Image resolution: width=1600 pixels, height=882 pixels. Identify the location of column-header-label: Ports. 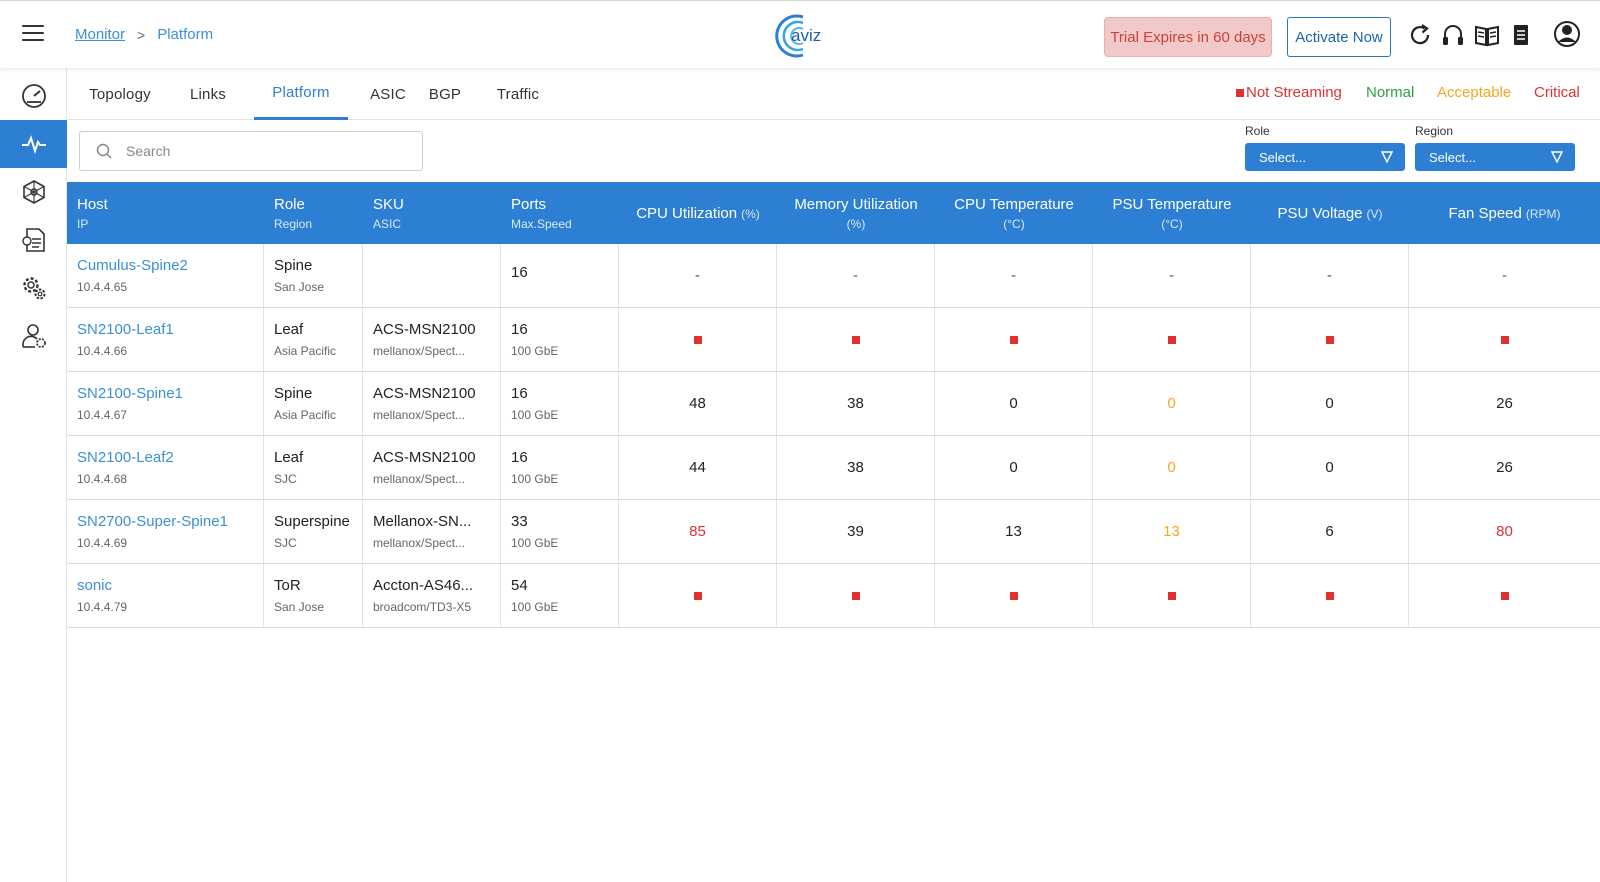
(565, 204).